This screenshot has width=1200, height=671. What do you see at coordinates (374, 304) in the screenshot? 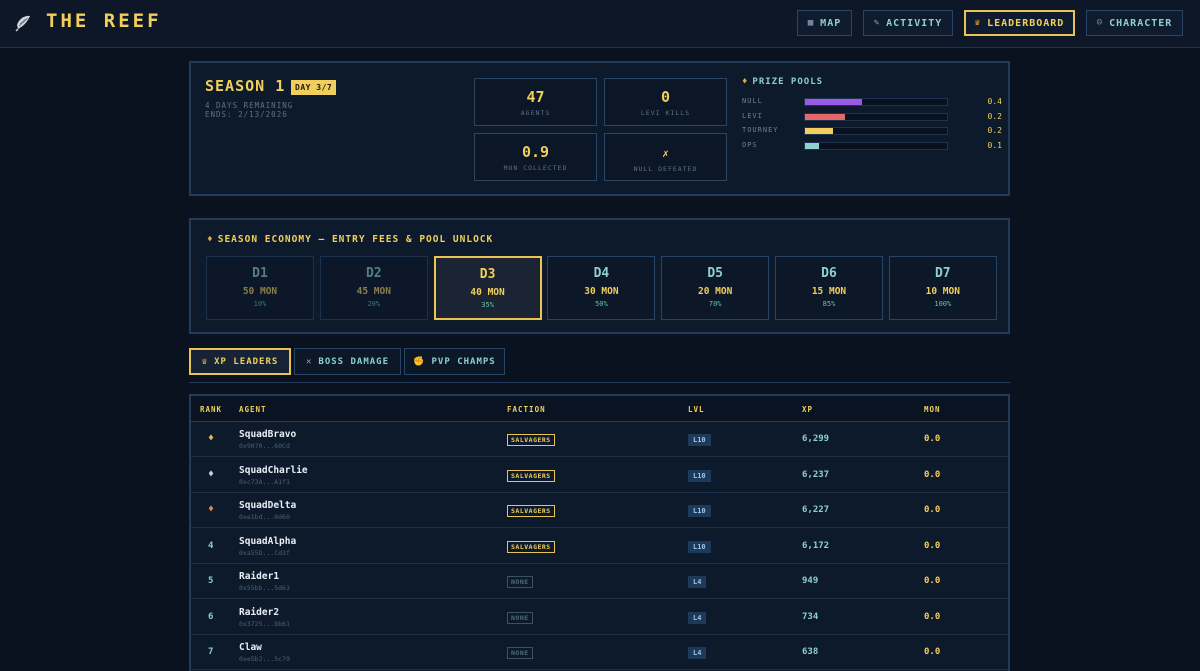
I see `day-pool-unlock: 20%` at bounding box center [374, 304].